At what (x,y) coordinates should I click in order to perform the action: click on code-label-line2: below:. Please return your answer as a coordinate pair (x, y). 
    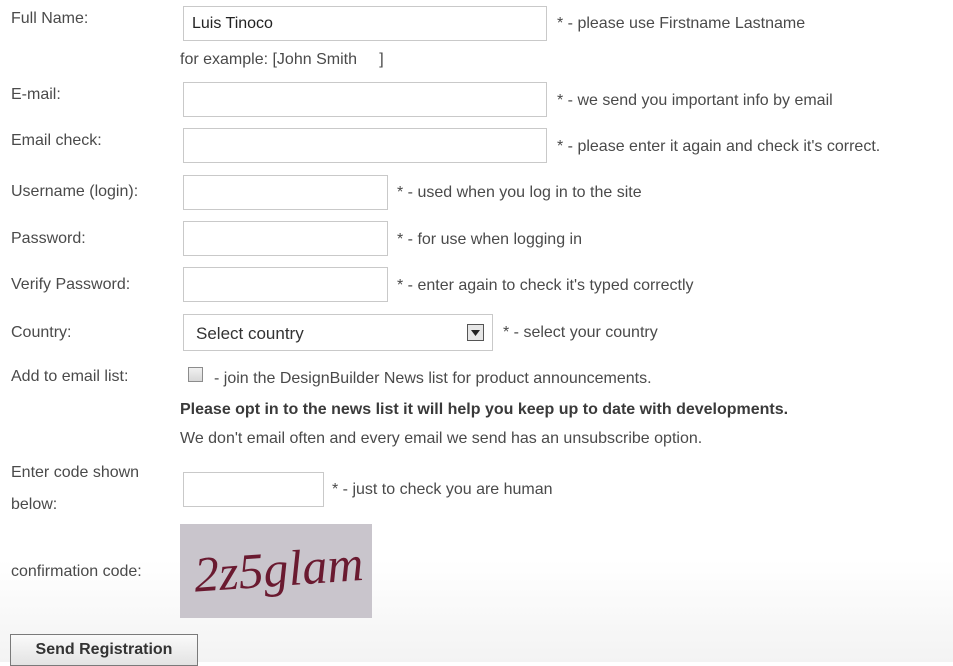
    Looking at the image, I should click on (34, 504).